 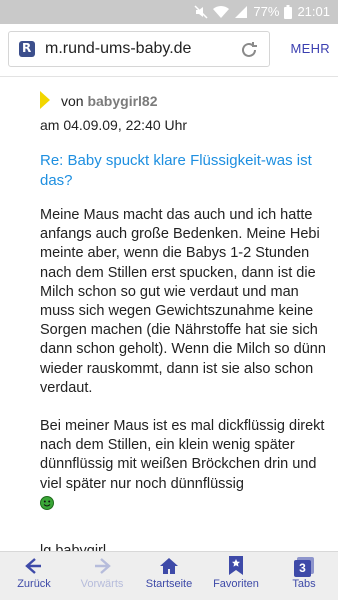 What do you see at coordinates (102, 584) in the screenshot?
I see `forward-label: Vorwärts` at bounding box center [102, 584].